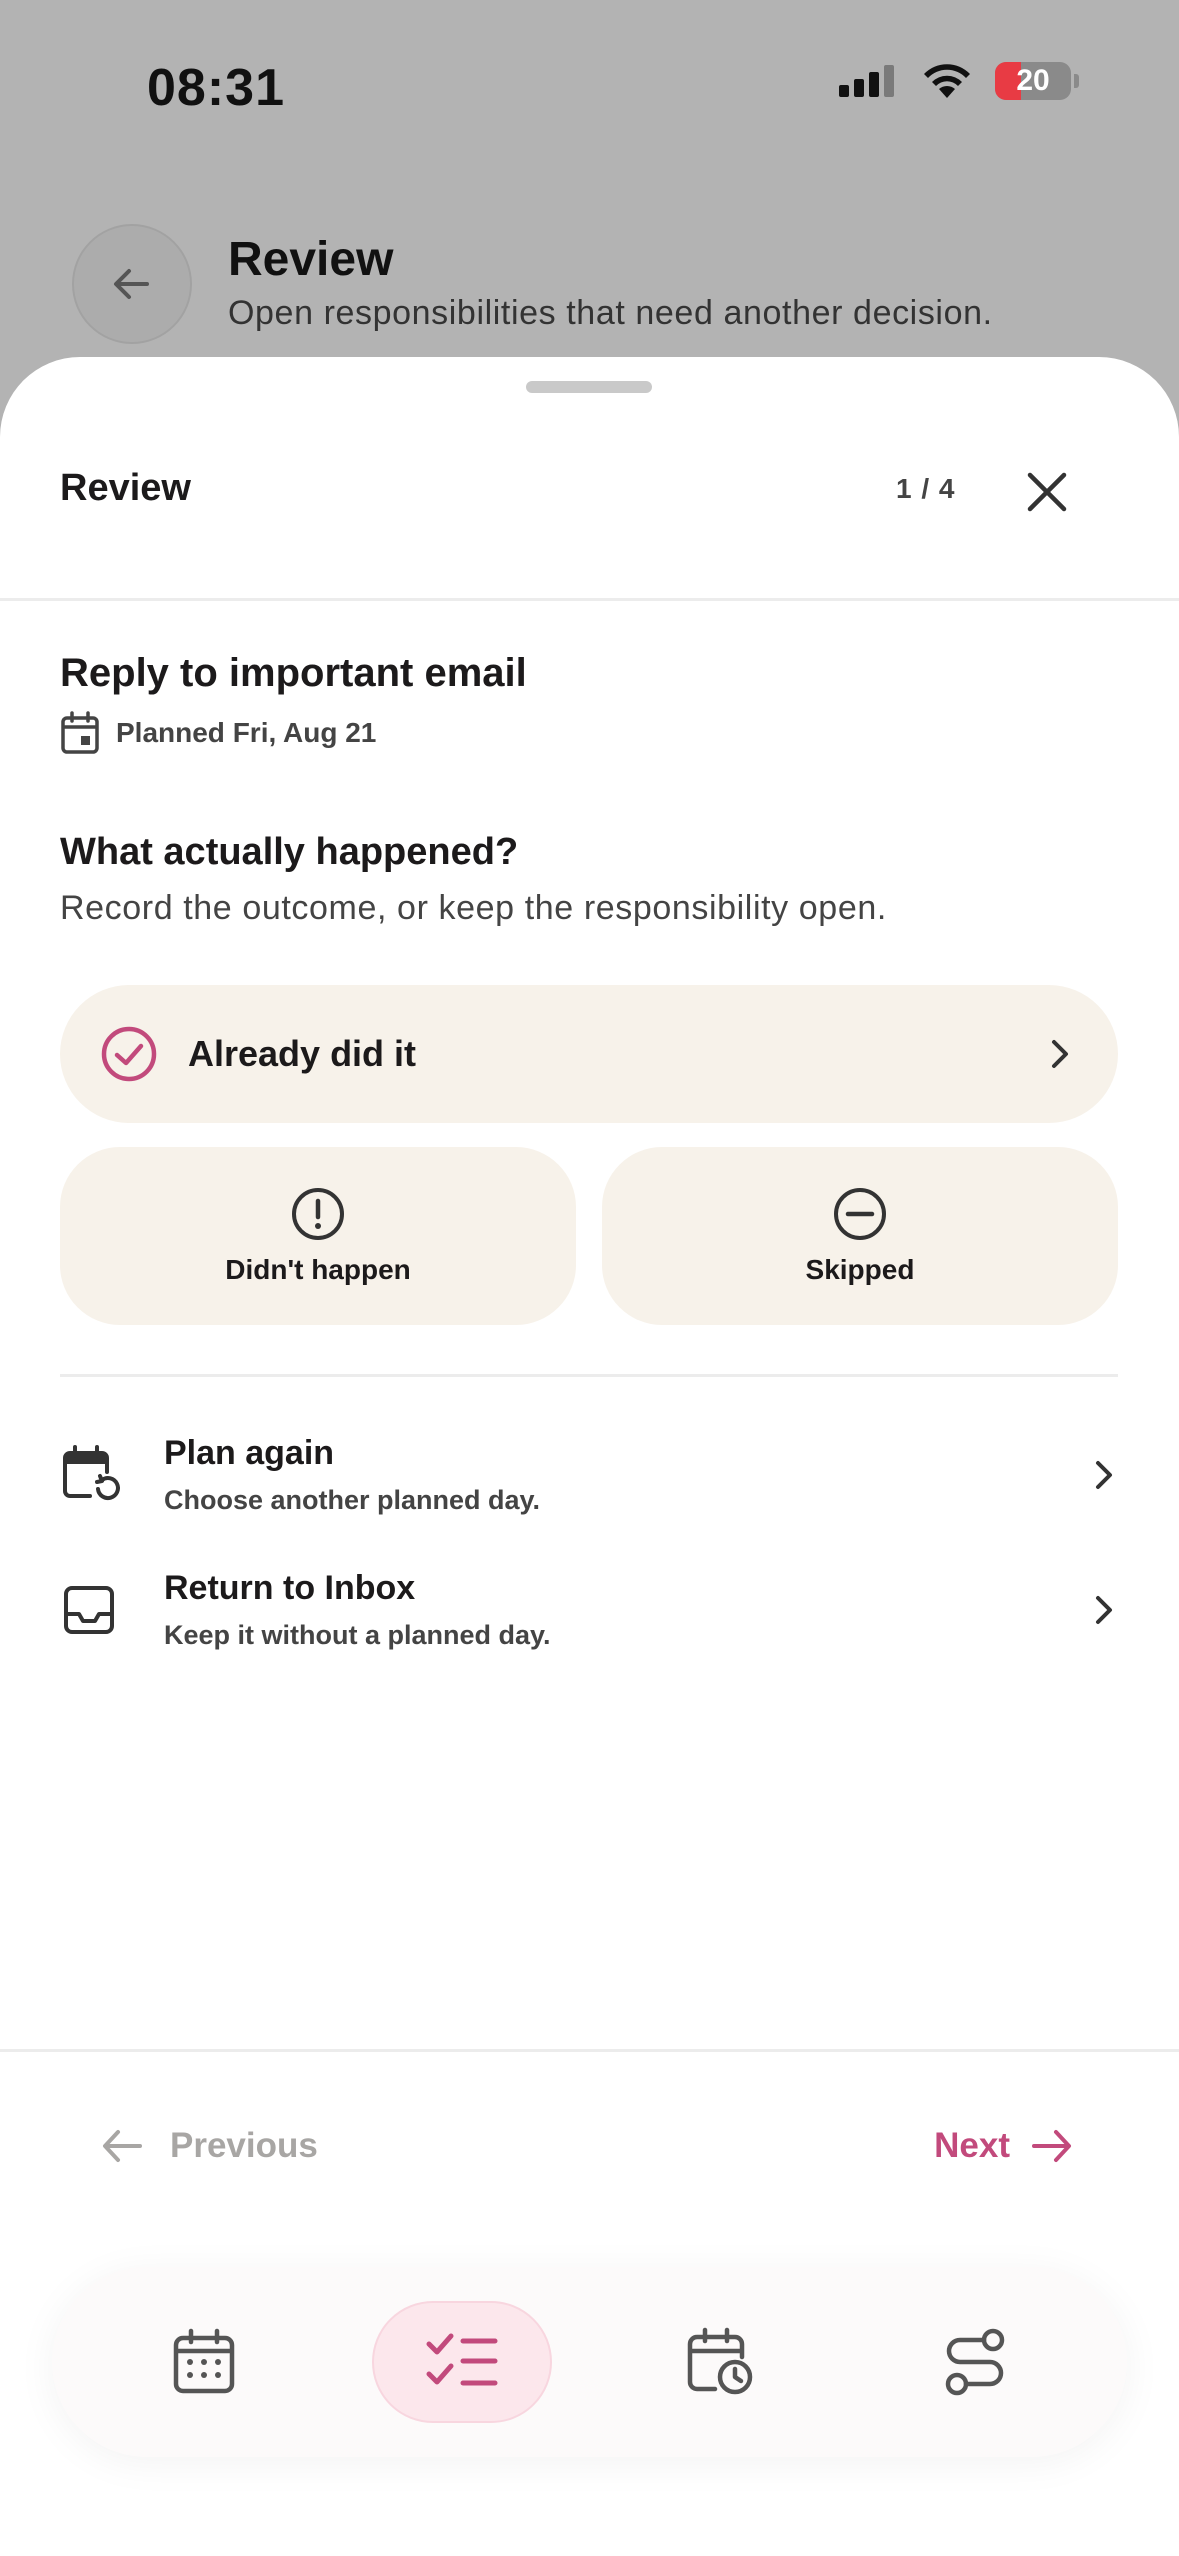  I want to click on previous-button: Previous, so click(209, 2146).